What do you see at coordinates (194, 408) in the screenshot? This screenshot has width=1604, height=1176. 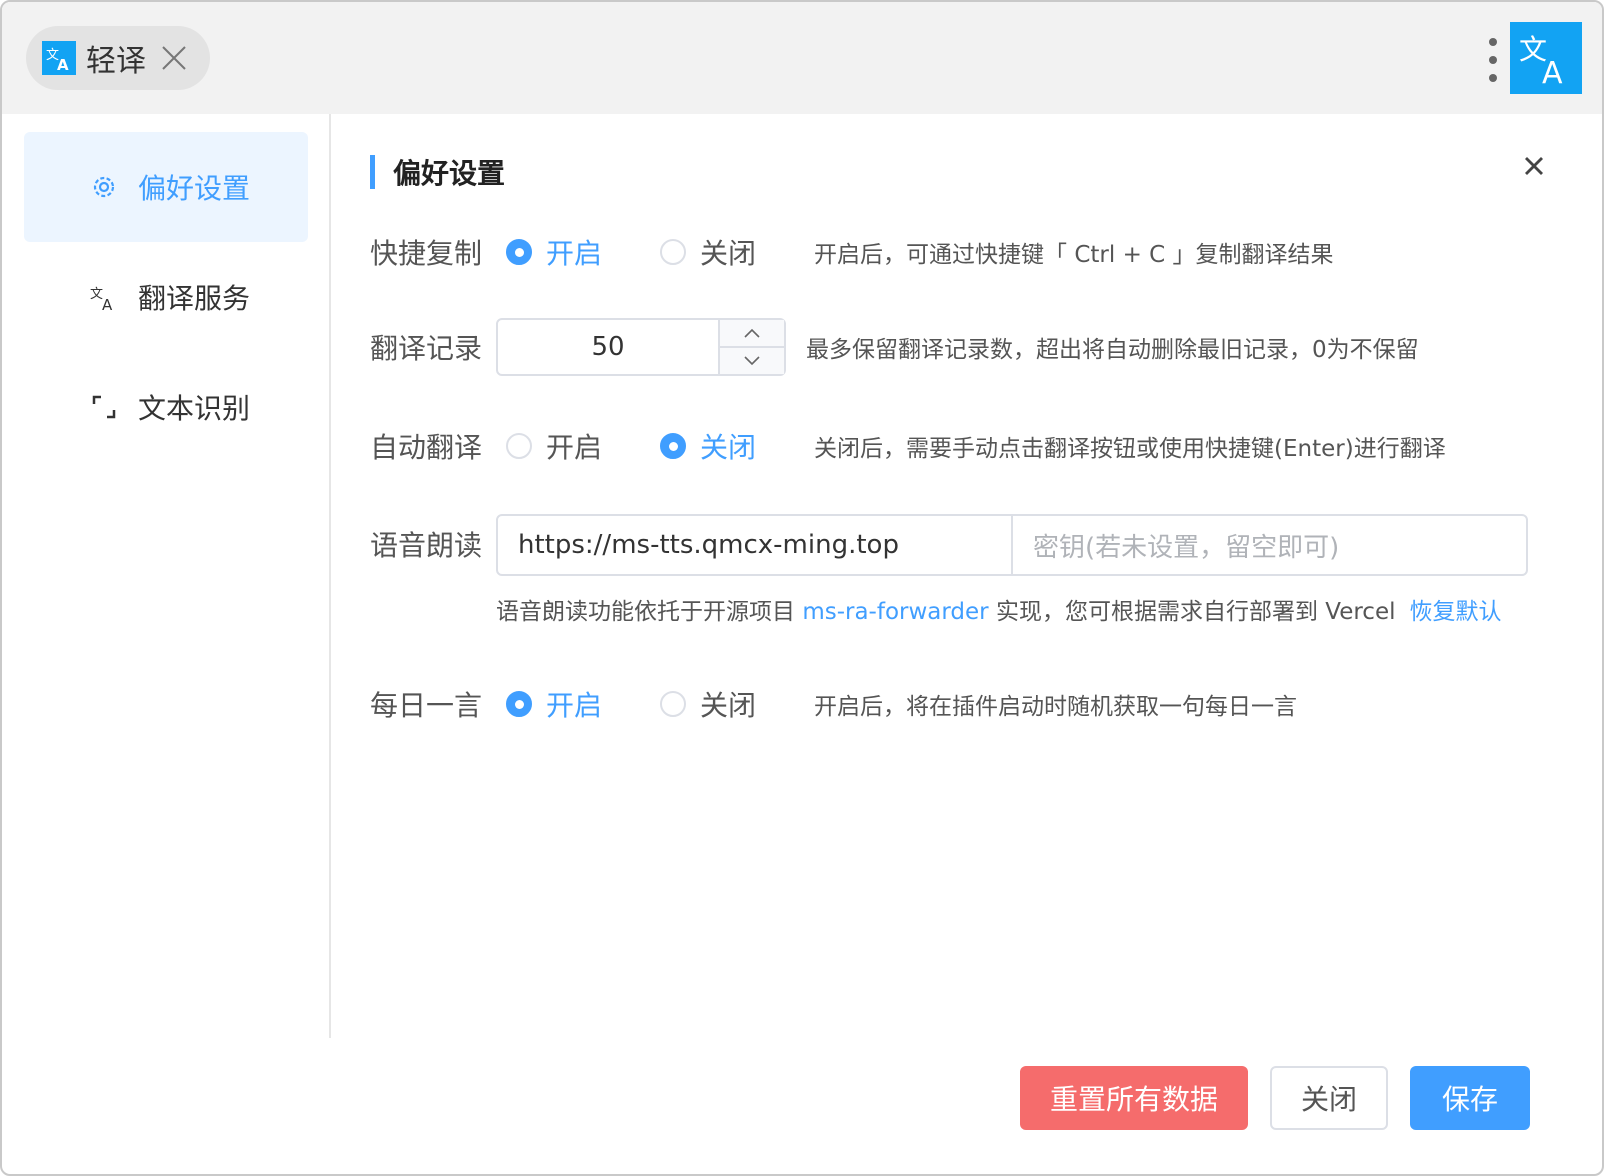 I see `sidebar-item-label: 文本识别` at bounding box center [194, 408].